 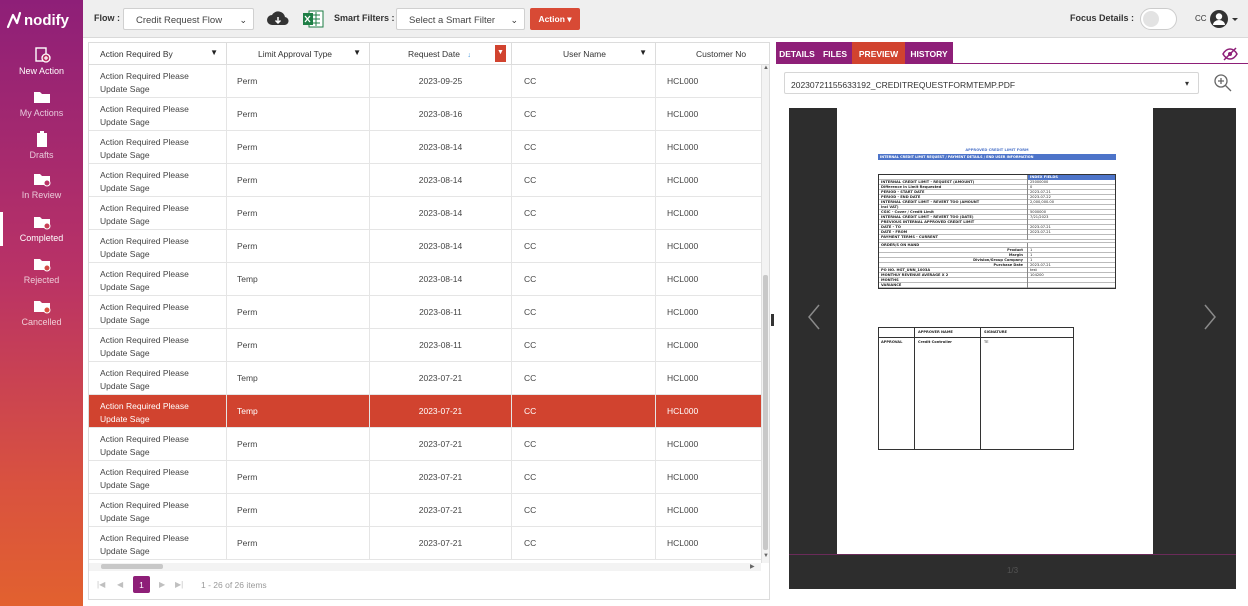 I want to click on user-avatar-icon, so click(x=1223, y=19).